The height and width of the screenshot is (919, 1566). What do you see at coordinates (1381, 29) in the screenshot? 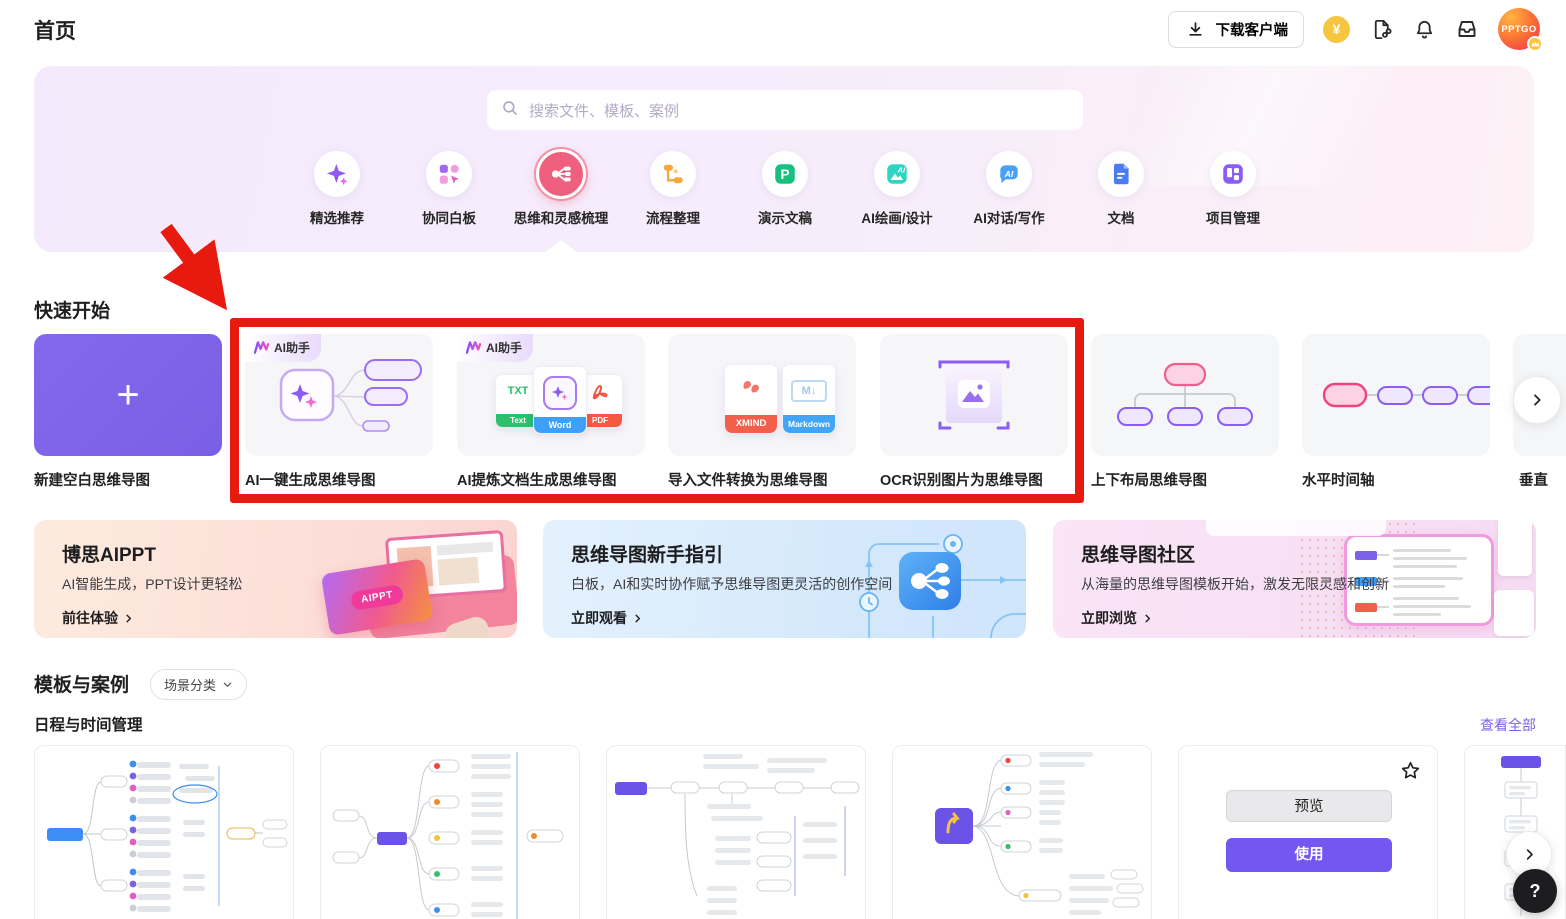
I see `share-link-icon` at bounding box center [1381, 29].